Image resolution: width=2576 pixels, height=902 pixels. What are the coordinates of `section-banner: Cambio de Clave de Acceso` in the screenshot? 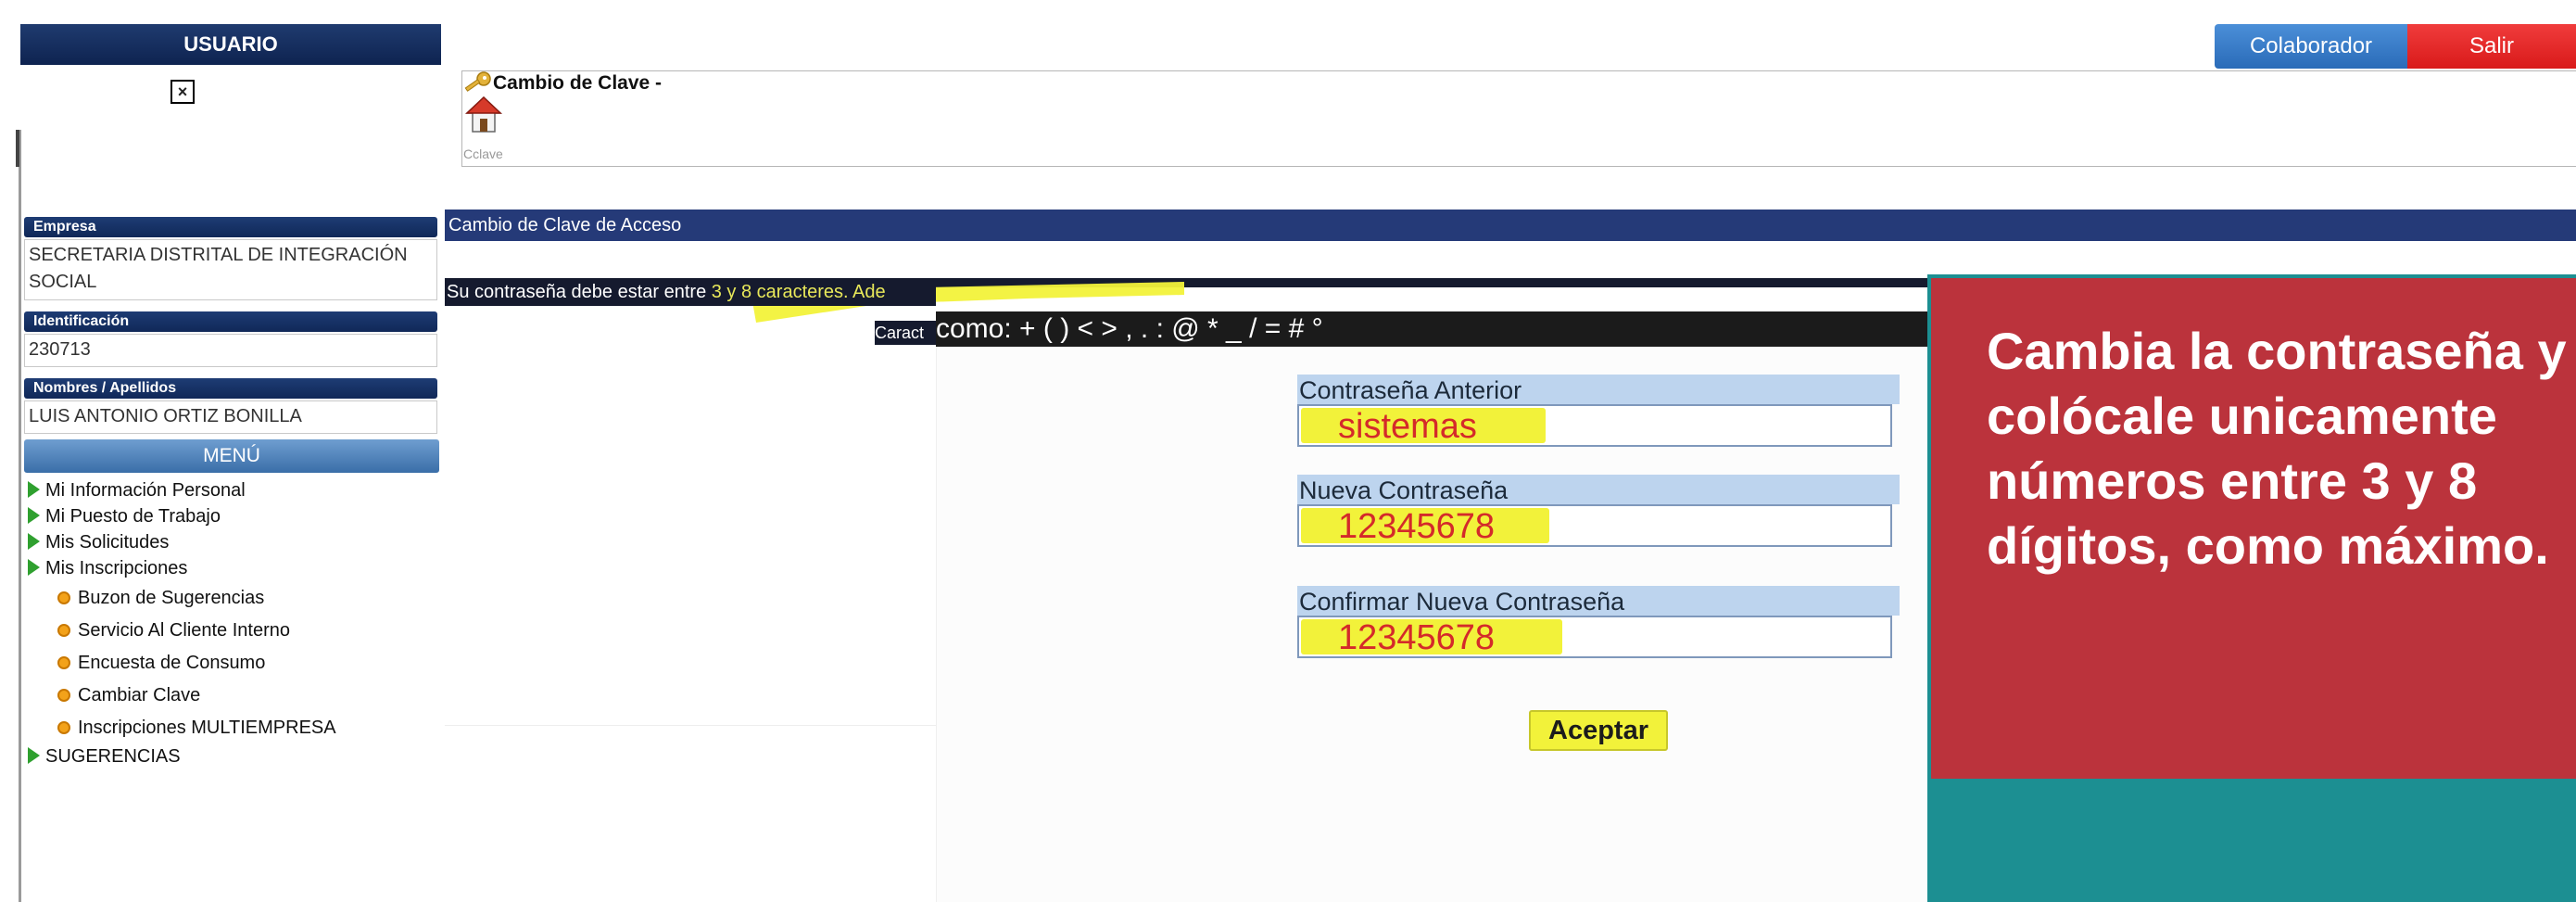 It's located at (1510, 225).